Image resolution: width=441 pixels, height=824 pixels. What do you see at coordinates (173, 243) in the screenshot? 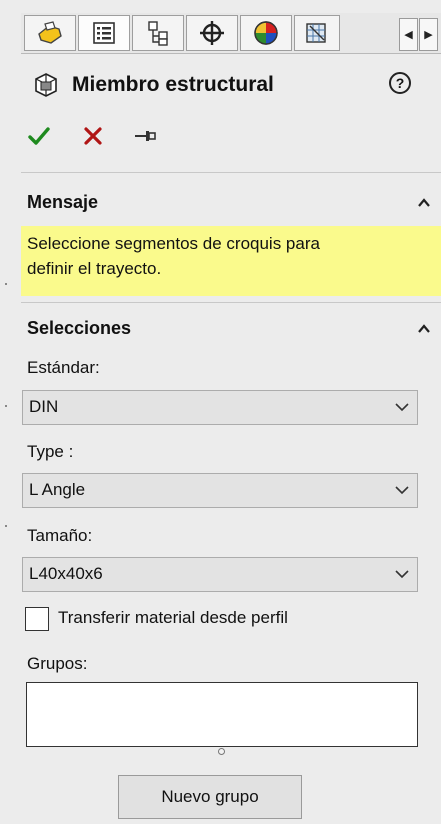
I see `message-line-1: Seleccione segmentos de croquis para` at bounding box center [173, 243].